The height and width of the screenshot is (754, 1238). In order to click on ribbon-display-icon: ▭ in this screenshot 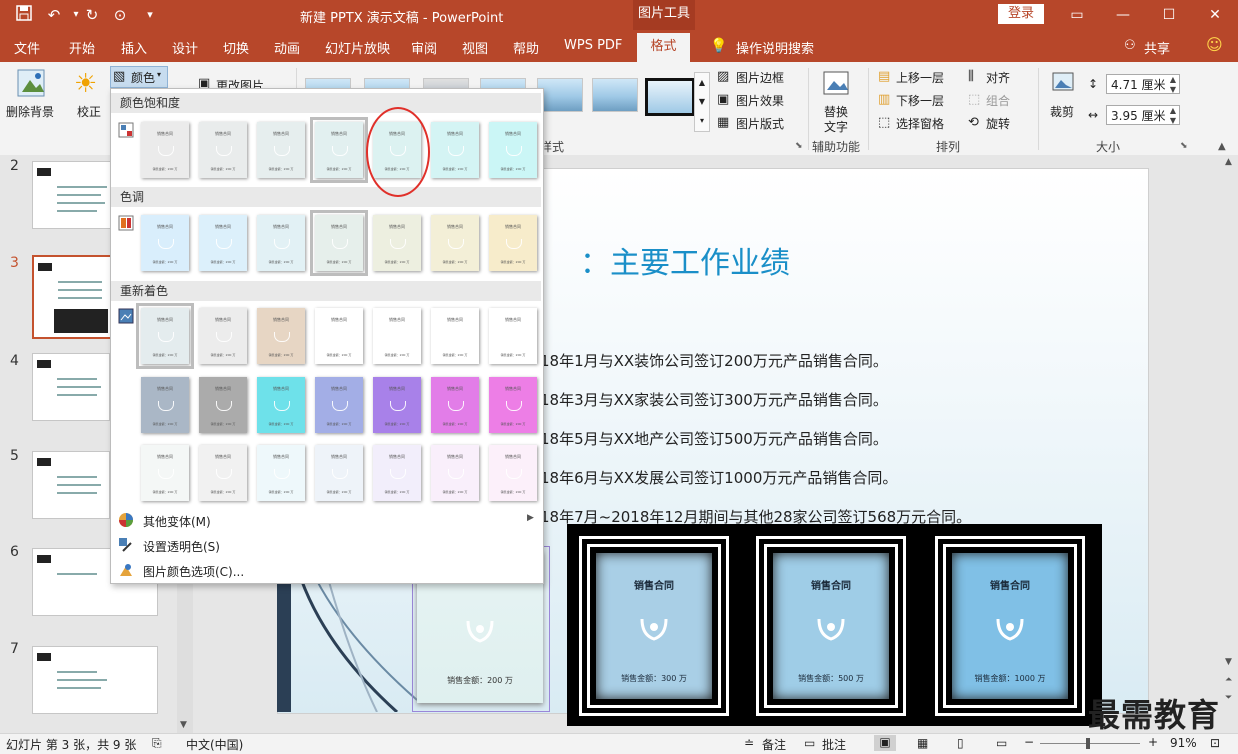, I will do `click(1077, 15)`.